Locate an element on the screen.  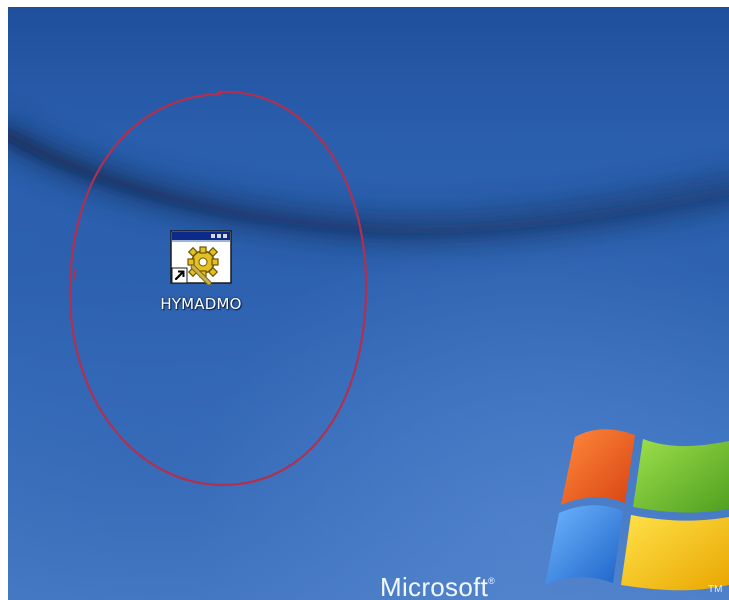
microsoft-text: Microsoft is located at coordinates (434, 586).